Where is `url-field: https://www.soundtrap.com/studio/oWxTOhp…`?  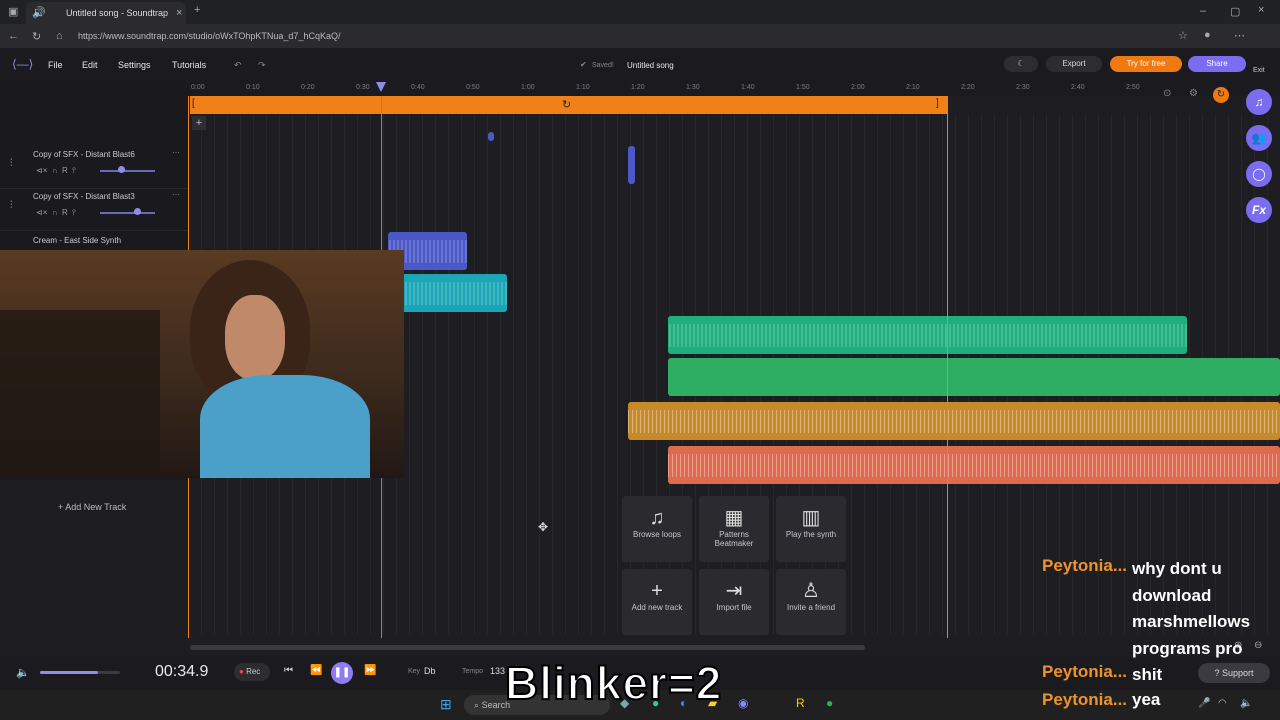
url-field: https://www.soundtrap.com/studio/oWxTOhp… is located at coordinates (678, 36).